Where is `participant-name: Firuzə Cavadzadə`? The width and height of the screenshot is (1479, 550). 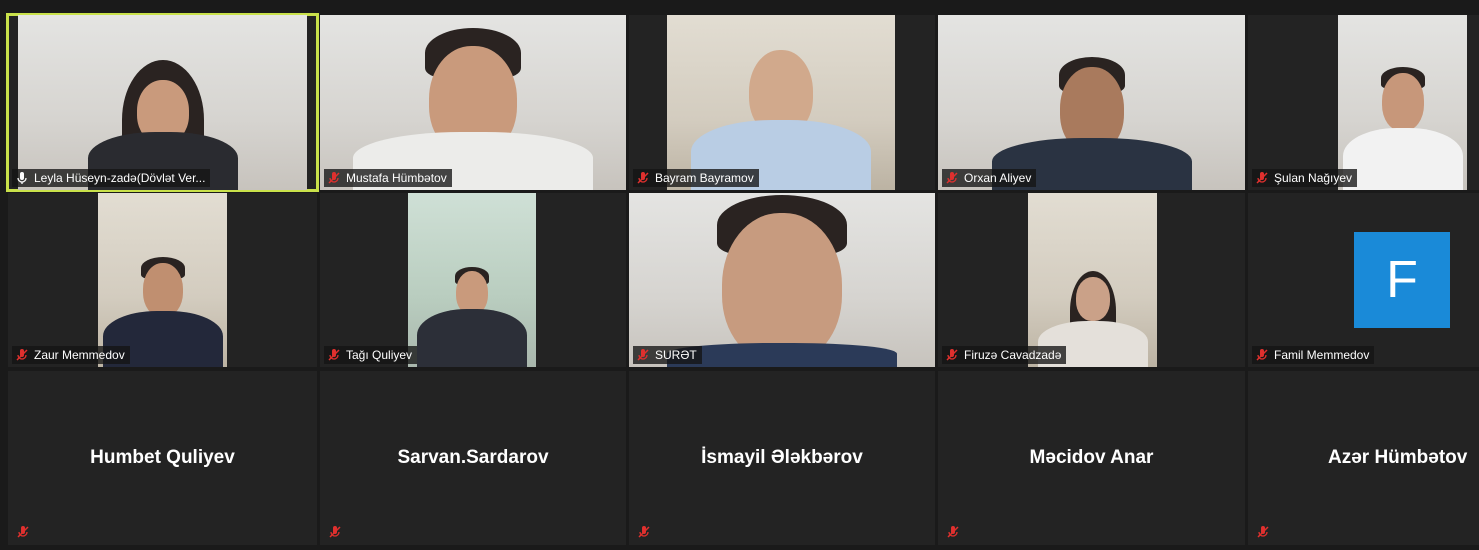
participant-name: Firuzə Cavadzadə is located at coordinates (1013, 355).